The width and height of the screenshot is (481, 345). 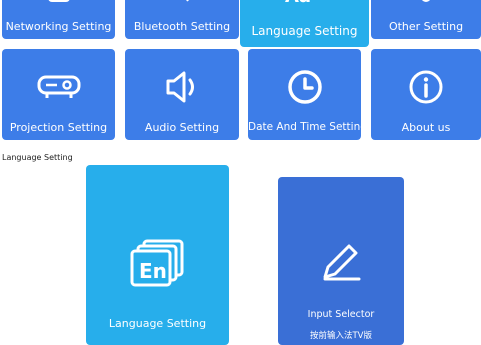 I want to click on pen-icon, so click(x=341, y=263).